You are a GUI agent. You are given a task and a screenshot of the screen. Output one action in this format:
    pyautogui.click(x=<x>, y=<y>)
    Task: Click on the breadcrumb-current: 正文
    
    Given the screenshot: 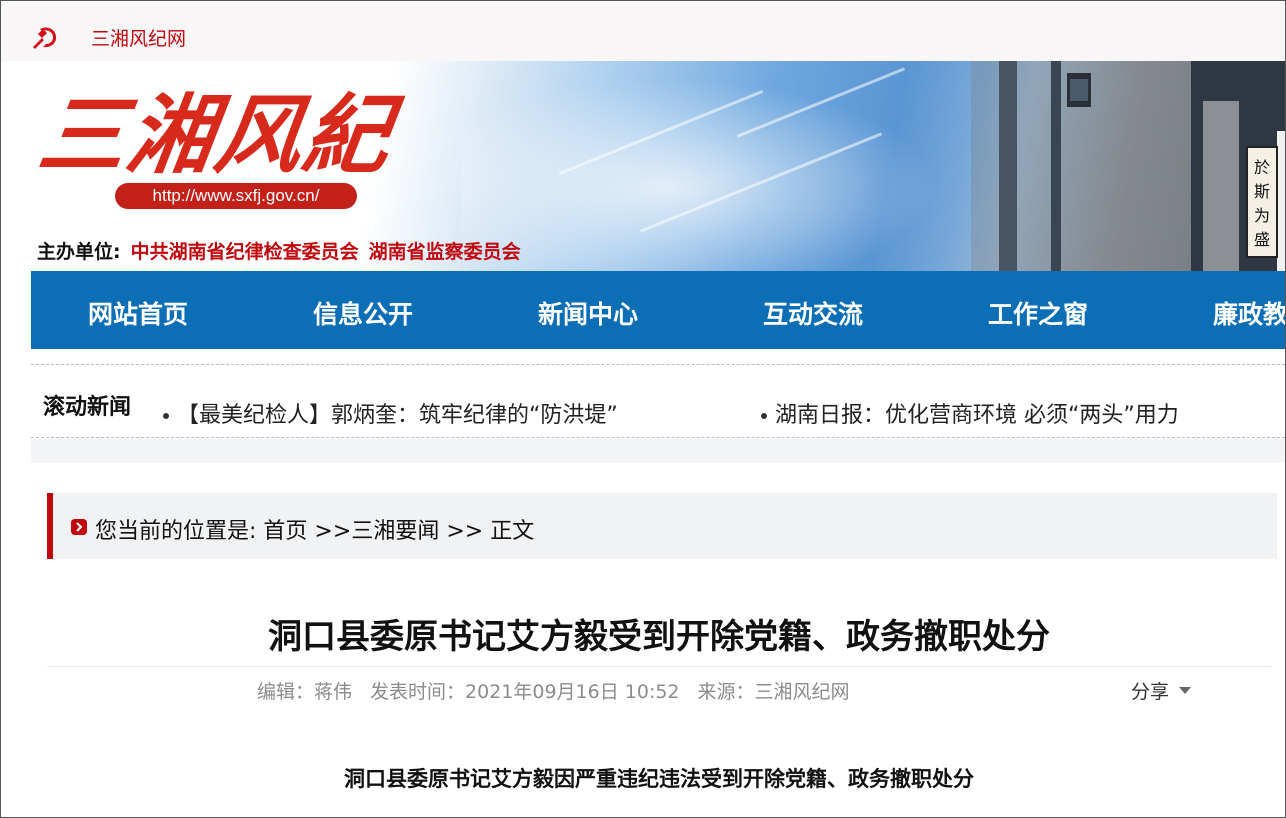 What is the action you would take?
    pyautogui.click(x=512, y=531)
    